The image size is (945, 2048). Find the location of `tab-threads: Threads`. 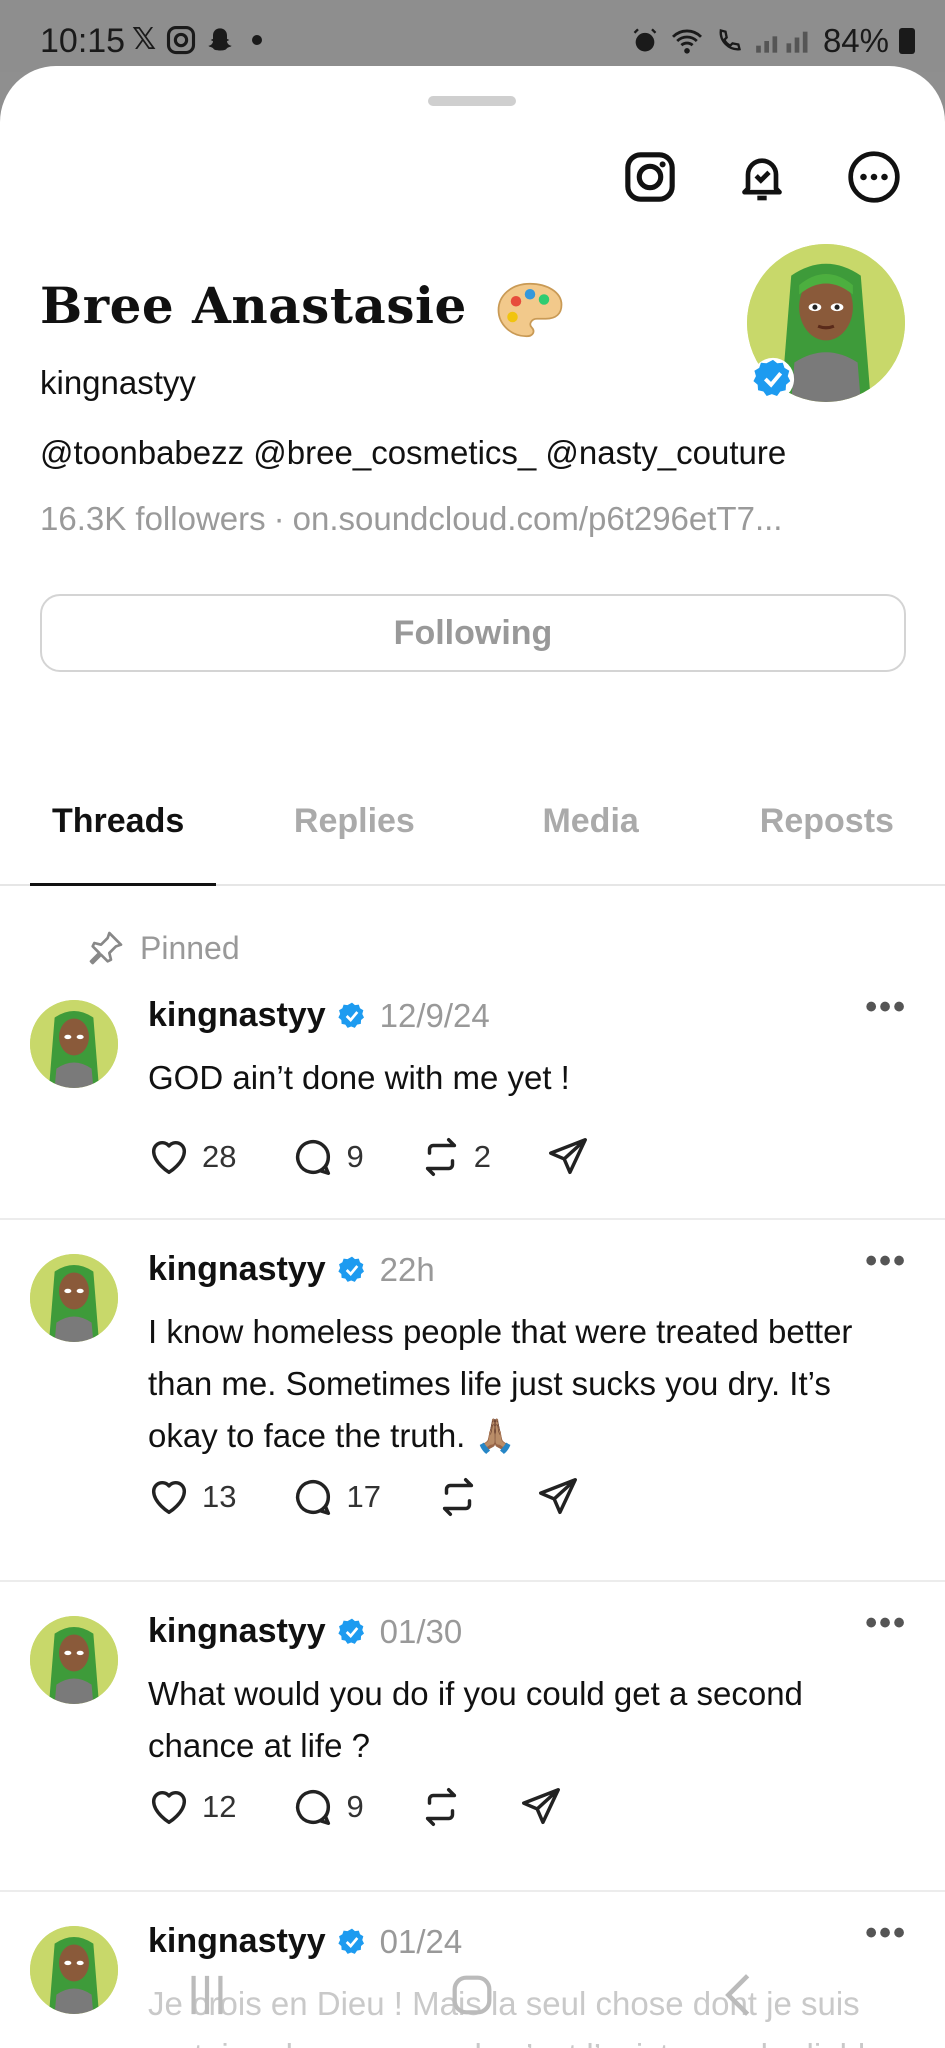

tab-threads: Threads is located at coordinates (118, 826).